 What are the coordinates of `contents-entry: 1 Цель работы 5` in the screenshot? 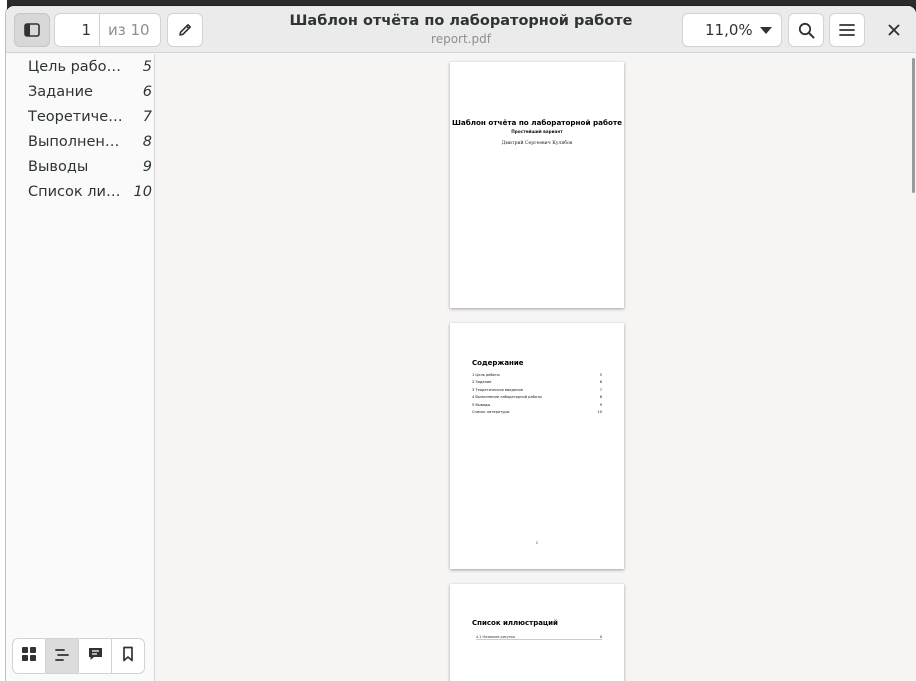 It's located at (537, 375).